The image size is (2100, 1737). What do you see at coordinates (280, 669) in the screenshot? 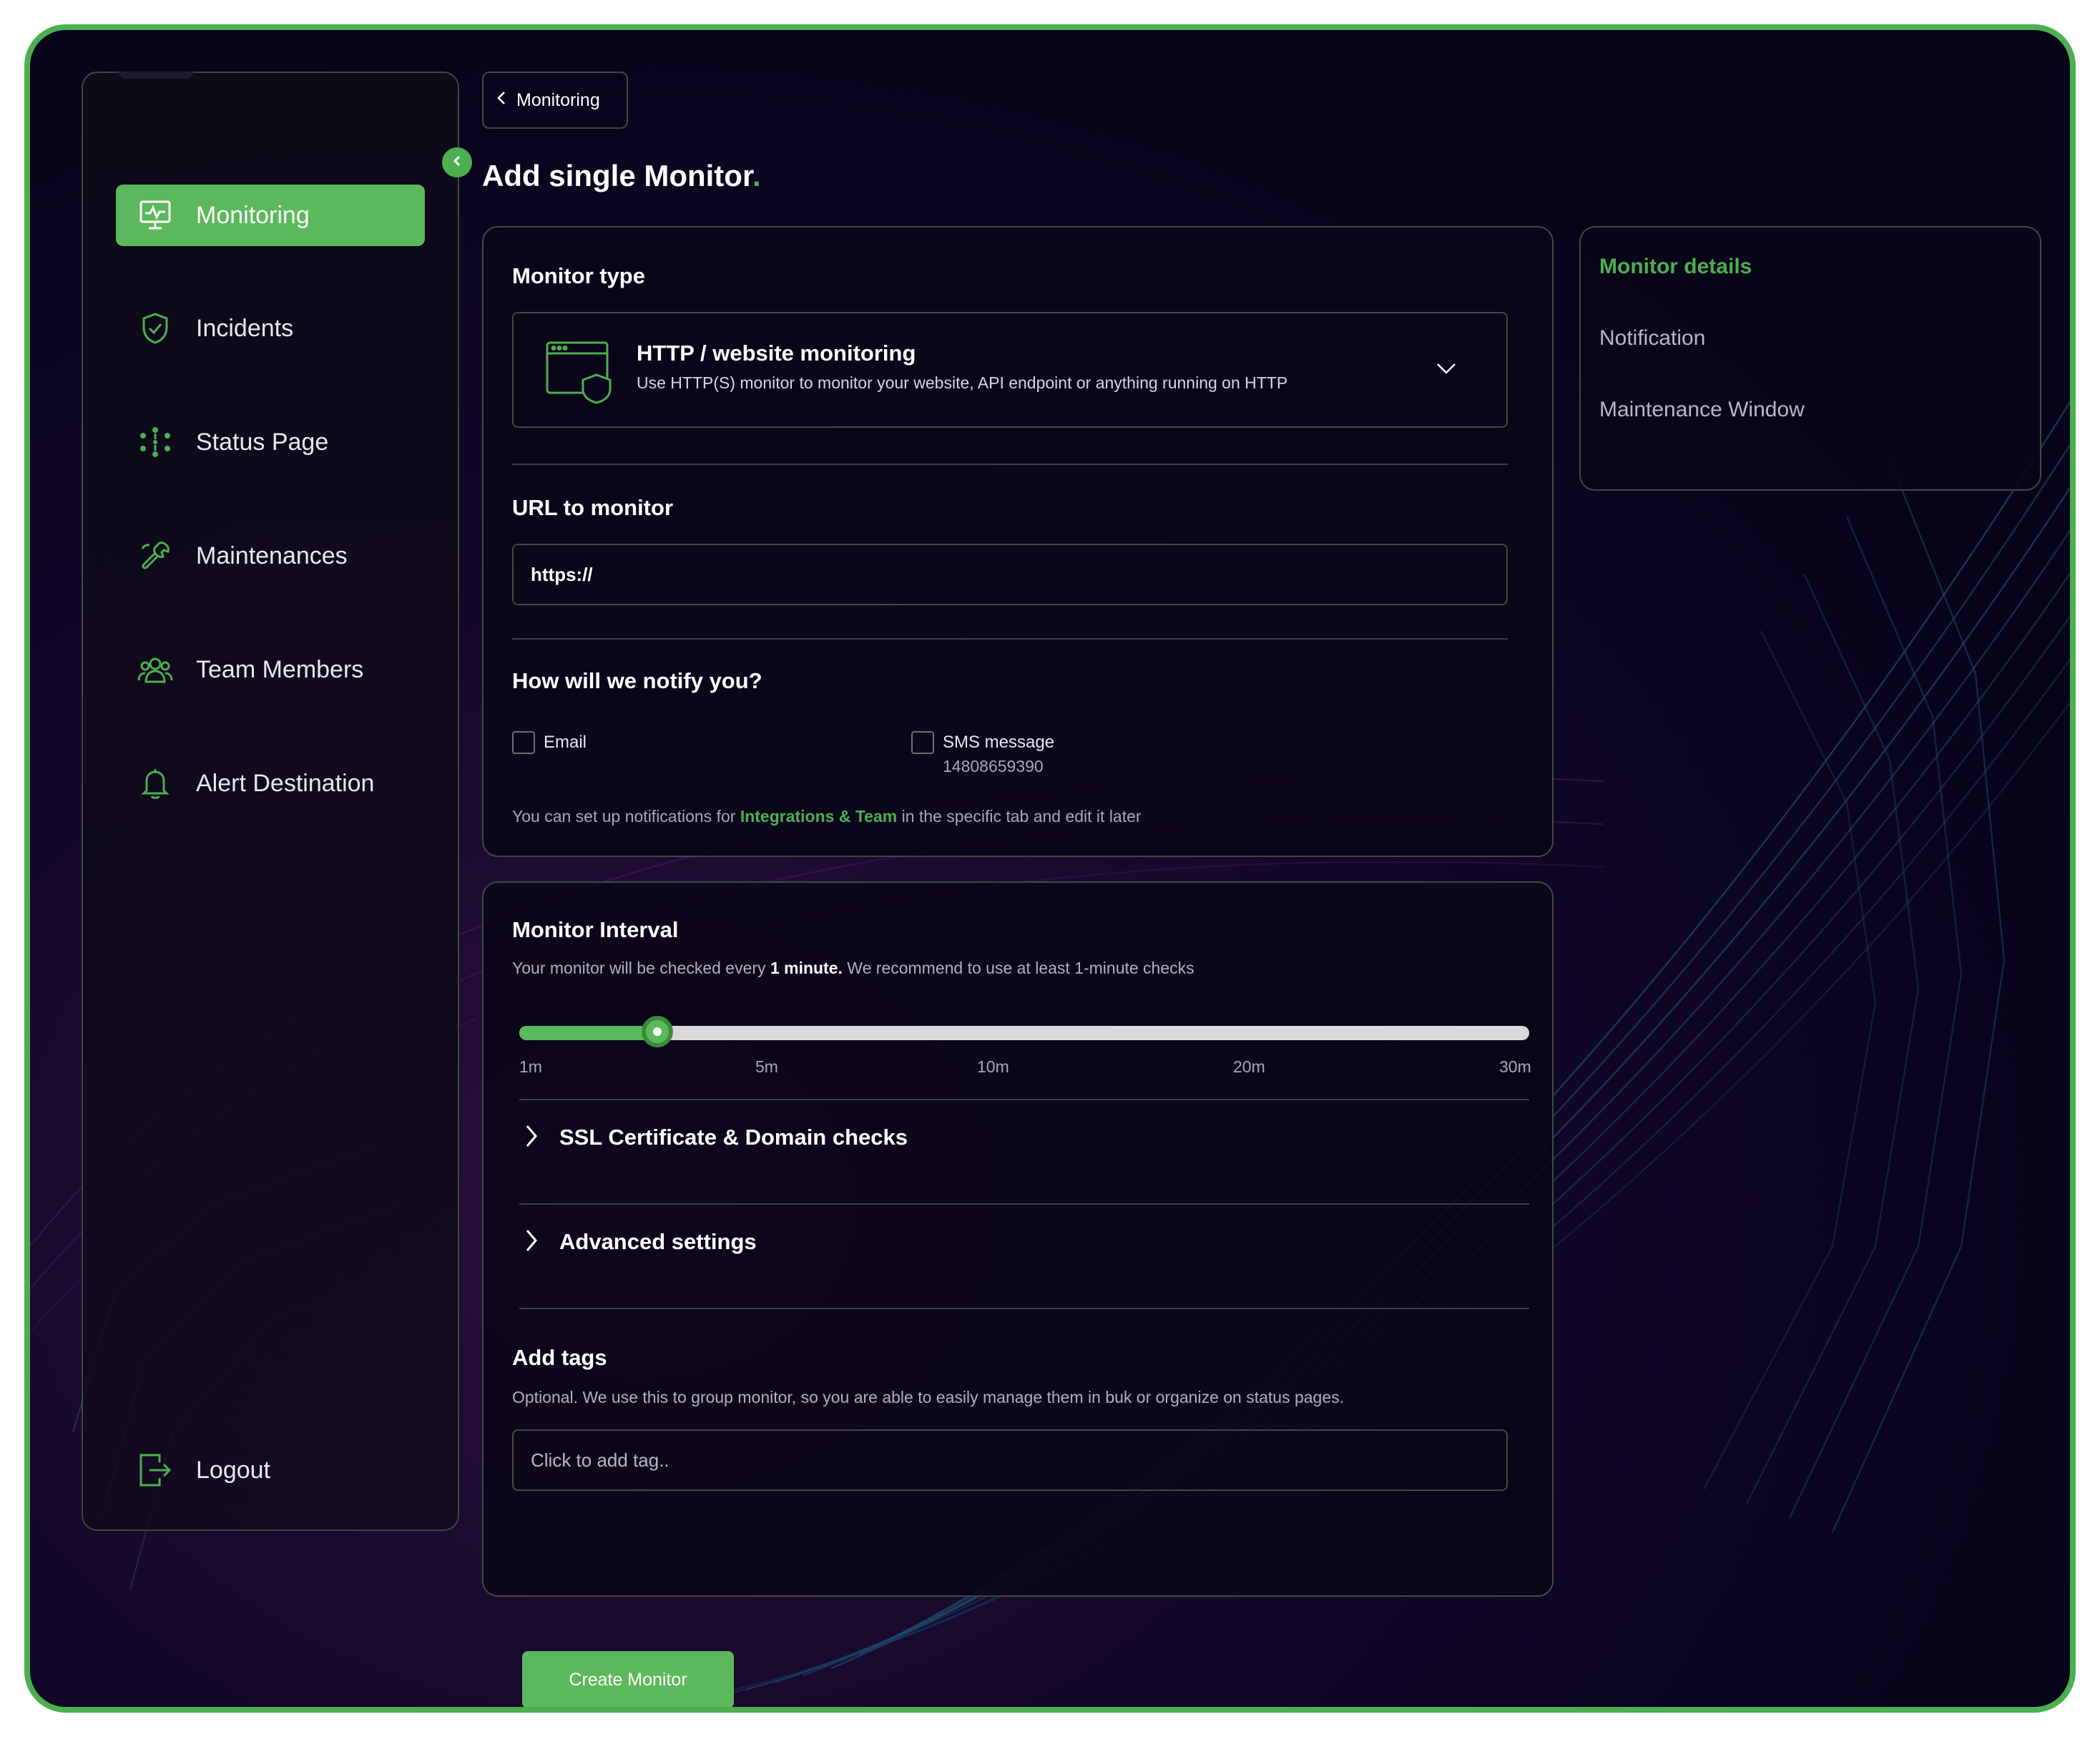
I see `sidebar-item-label: Team Members` at bounding box center [280, 669].